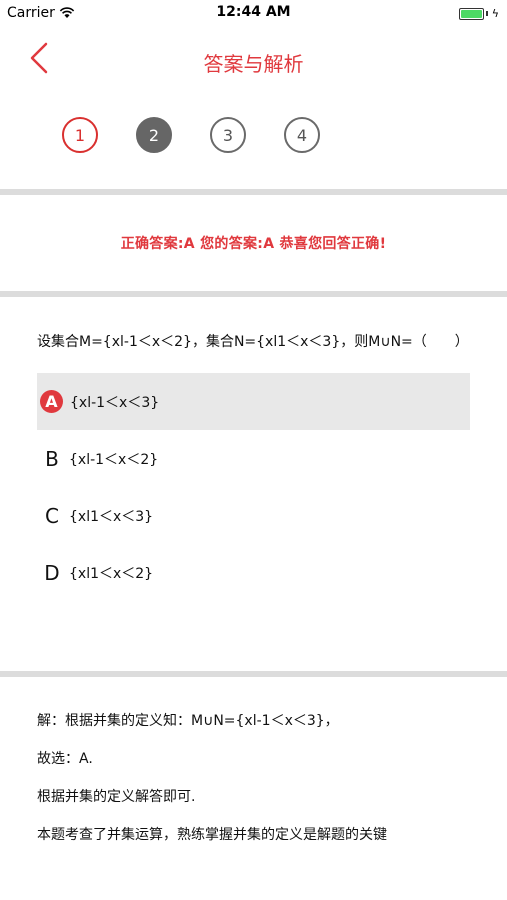  I want to click on charging-icon: ϟ, so click(495, 13).